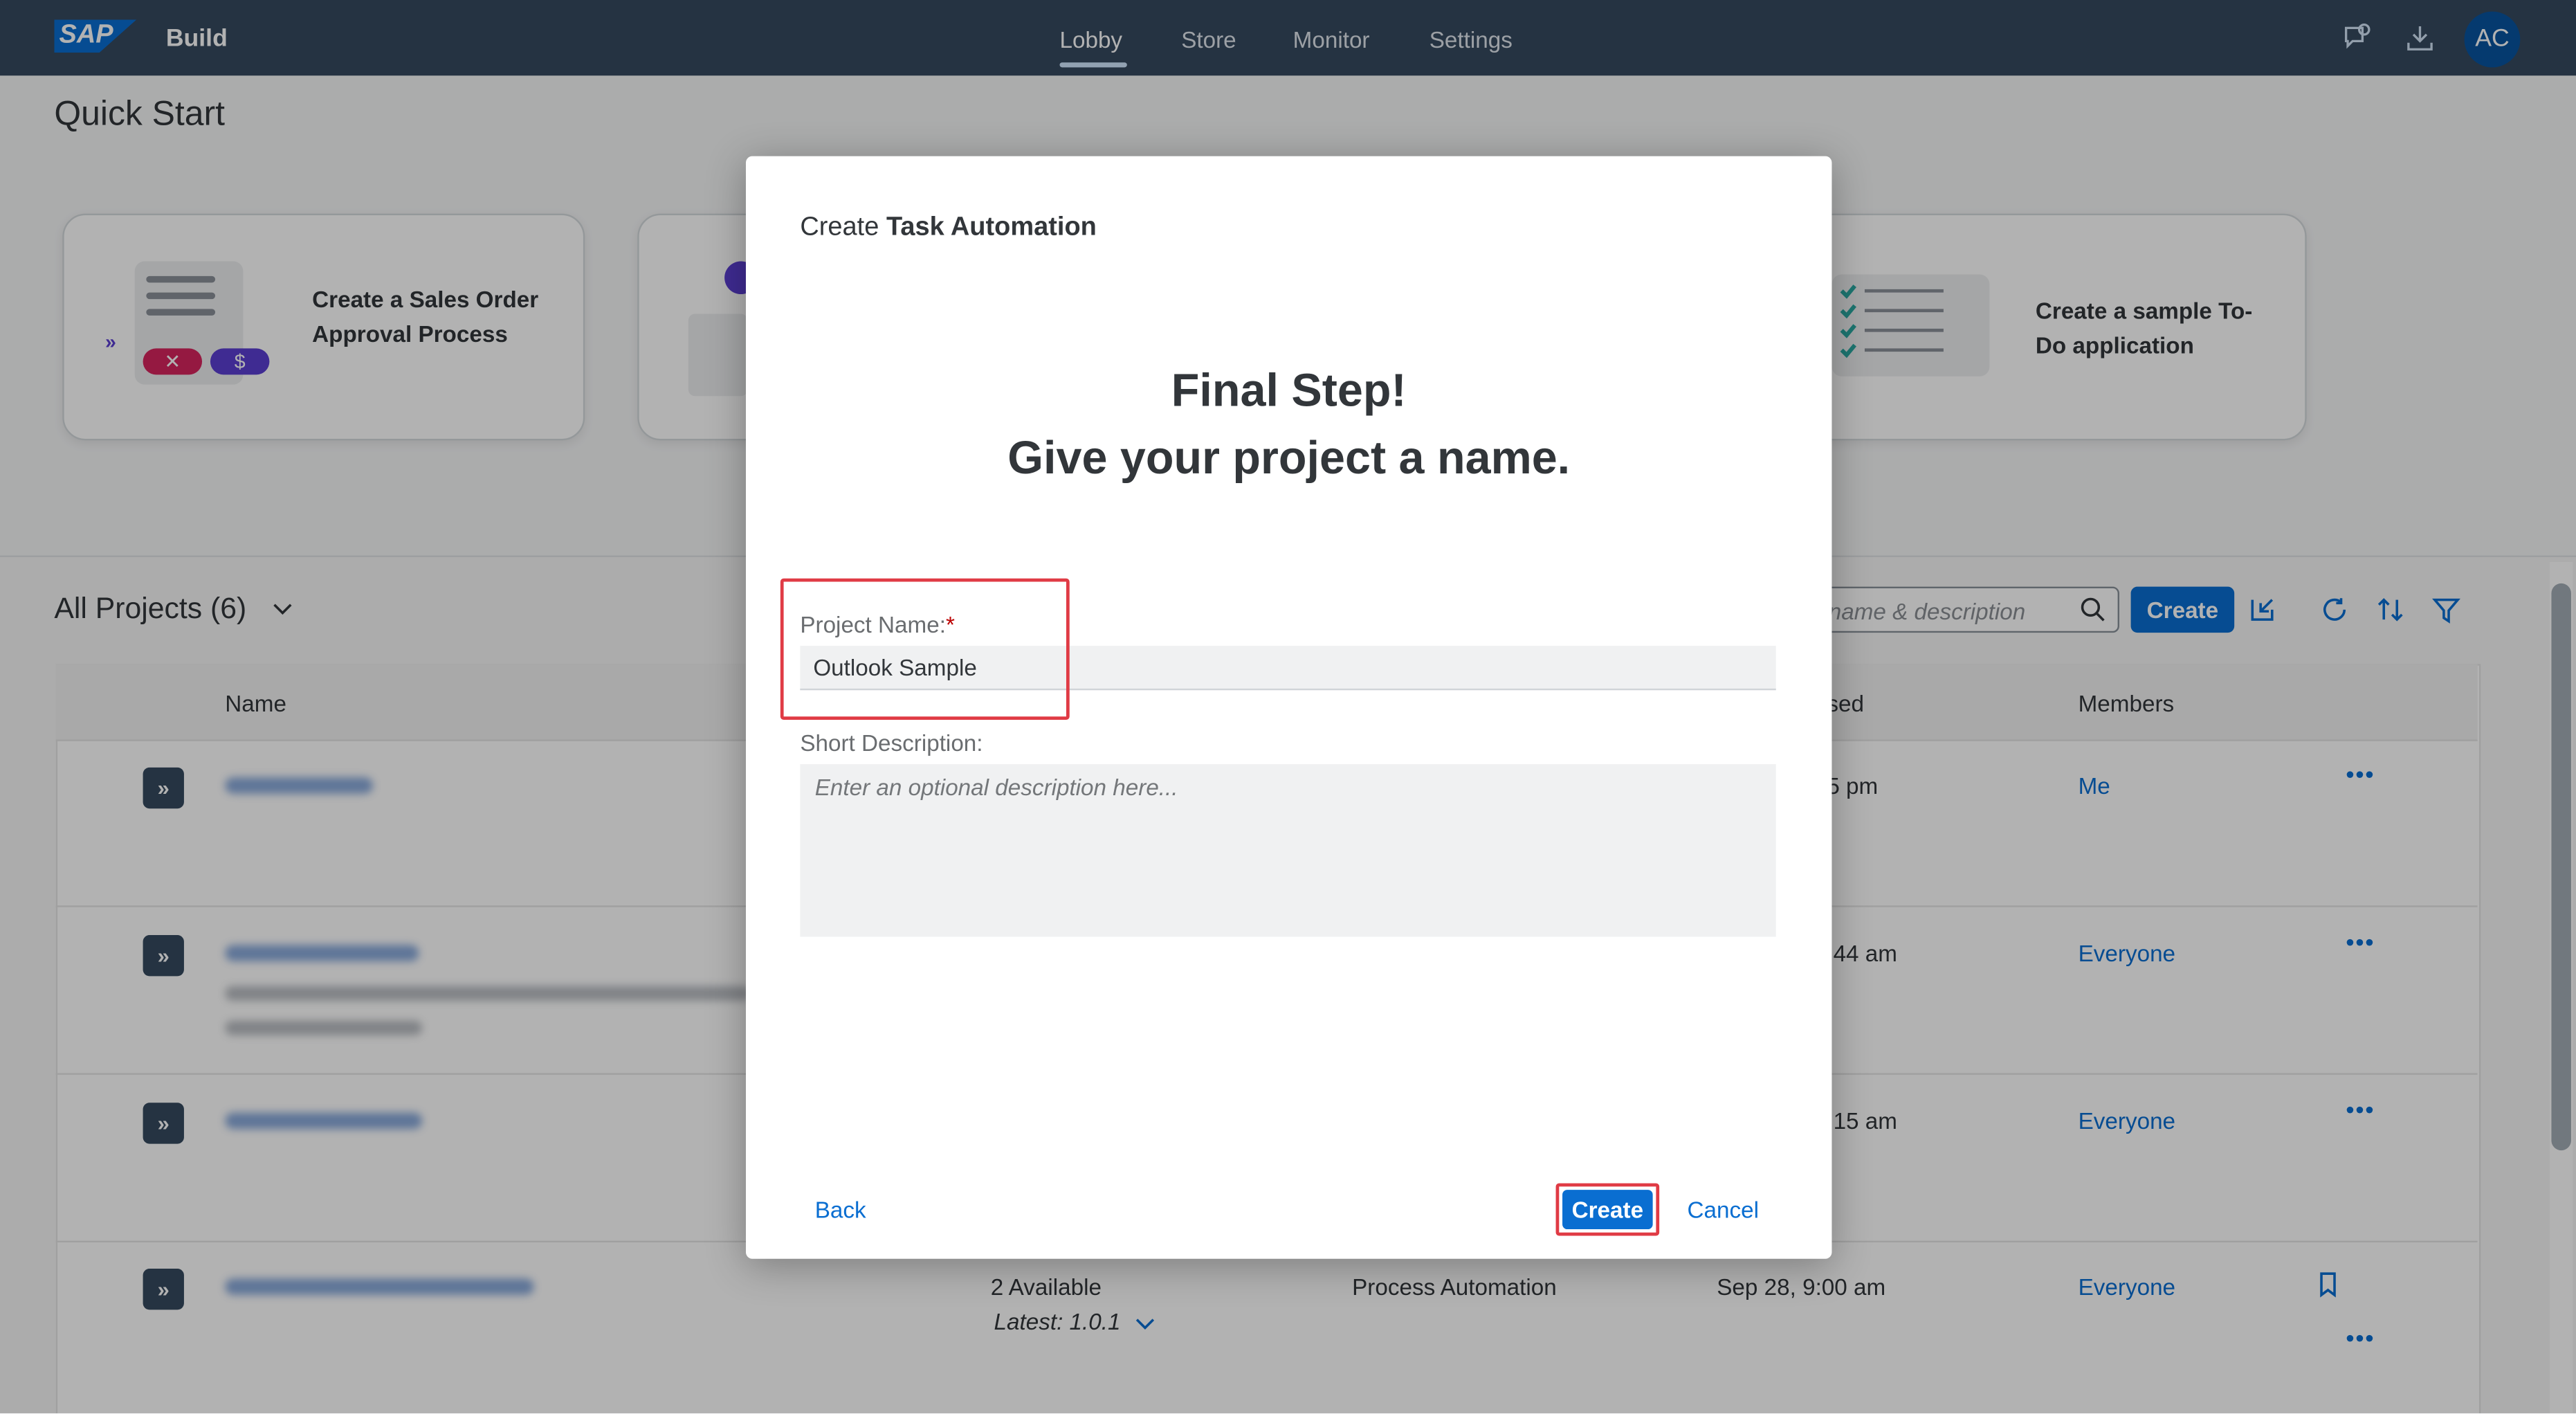 The width and height of the screenshot is (2576, 1414). What do you see at coordinates (892, 742) in the screenshot?
I see `short-description-label: Short Description:` at bounding box center [892, 742].